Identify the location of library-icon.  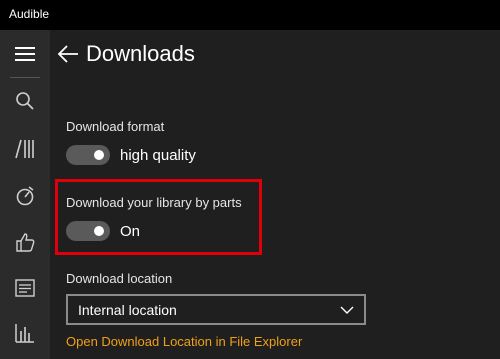
(24, 149).